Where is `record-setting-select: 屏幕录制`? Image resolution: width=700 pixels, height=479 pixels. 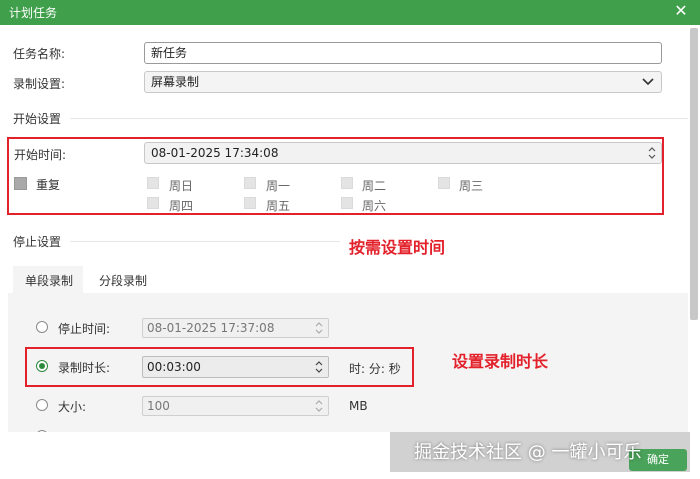 record-setting-select: 屏幕录制 is located at coordinates (403, 82).